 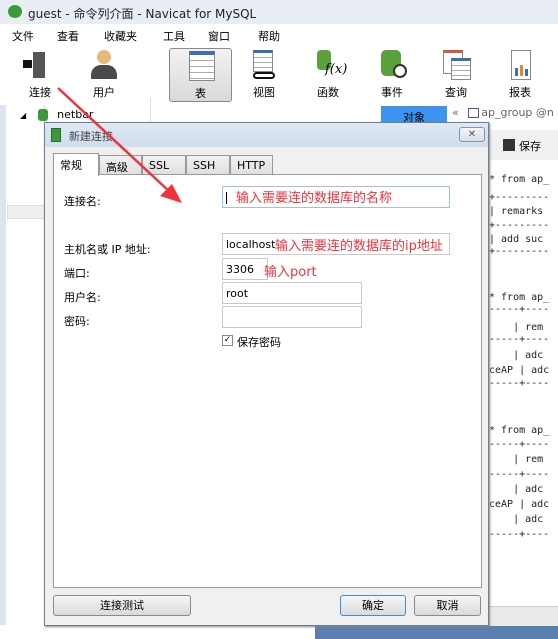 What do you see at coordinates (76, 164) in the screenshot?
I see `tab-general: 常规` at bounding box center [76, 164].